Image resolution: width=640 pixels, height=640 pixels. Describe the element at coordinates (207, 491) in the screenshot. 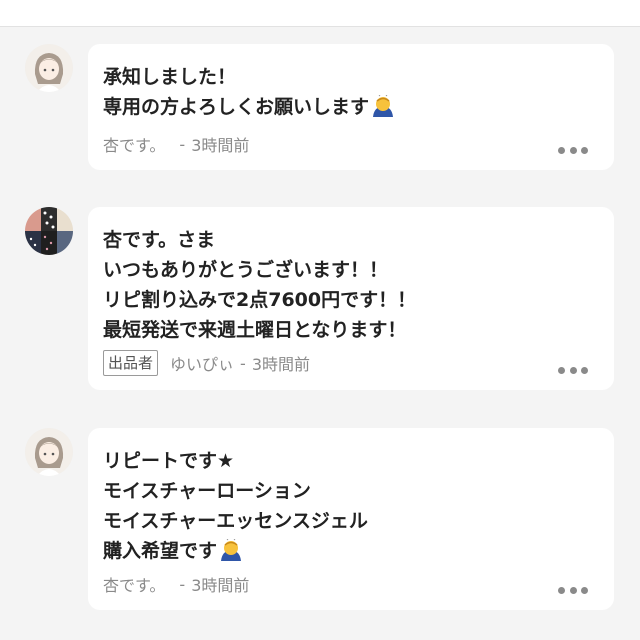

I see `comment-text-line: モイスチャーローション` at that location.